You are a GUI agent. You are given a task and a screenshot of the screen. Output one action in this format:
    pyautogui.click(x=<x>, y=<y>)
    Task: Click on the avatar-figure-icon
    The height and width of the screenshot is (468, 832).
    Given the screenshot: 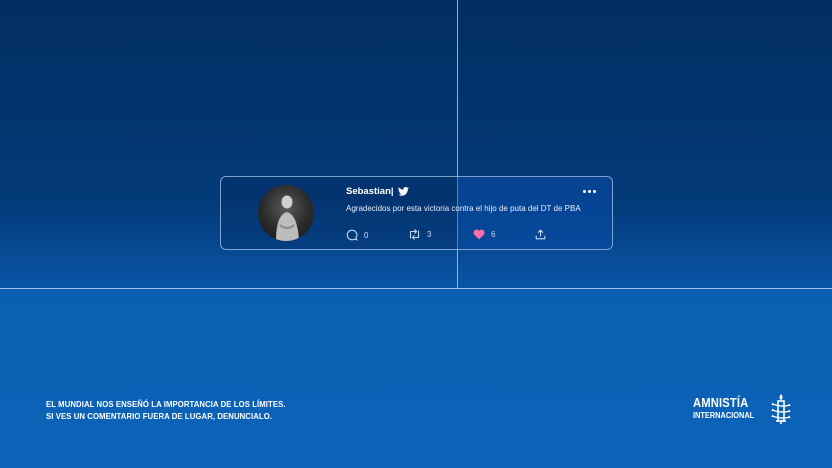 What is the action you would take?
    pyautogui.click(x=287, y=218)
    